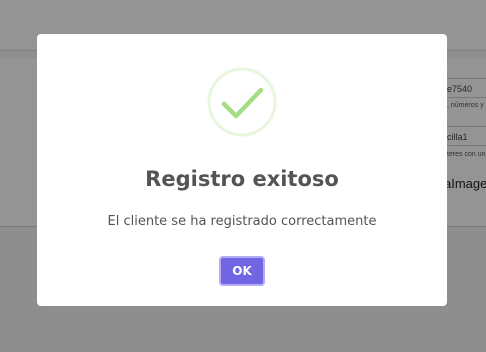 This screenshot has width=486, height=352. Describe the element at coordinates (242, 102) in the screenshot. I see `success-check-icon` at that location.